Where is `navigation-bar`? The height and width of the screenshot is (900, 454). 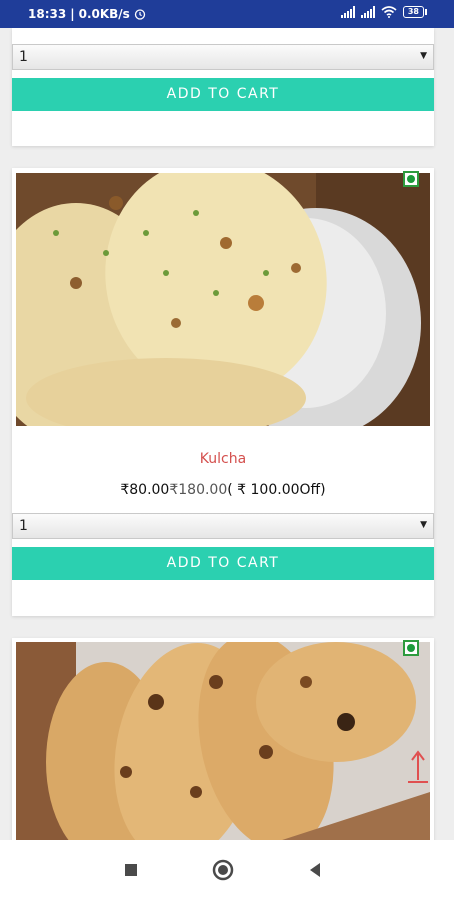 navigation-bar is located at coordinates (227, 870).